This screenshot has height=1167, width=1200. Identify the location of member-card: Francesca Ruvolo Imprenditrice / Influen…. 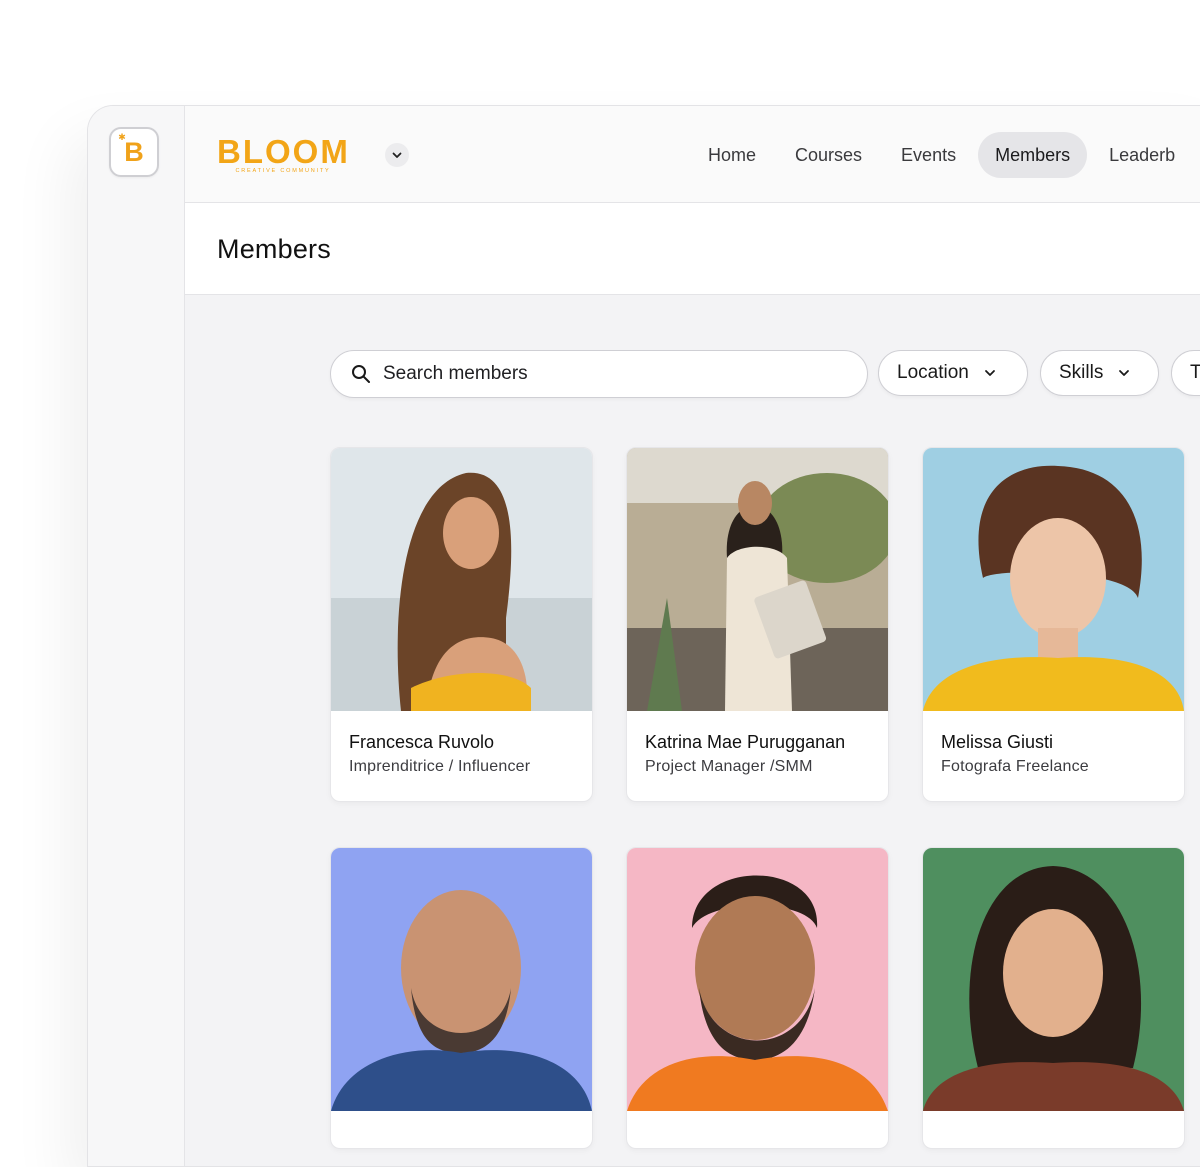
(461, 624).